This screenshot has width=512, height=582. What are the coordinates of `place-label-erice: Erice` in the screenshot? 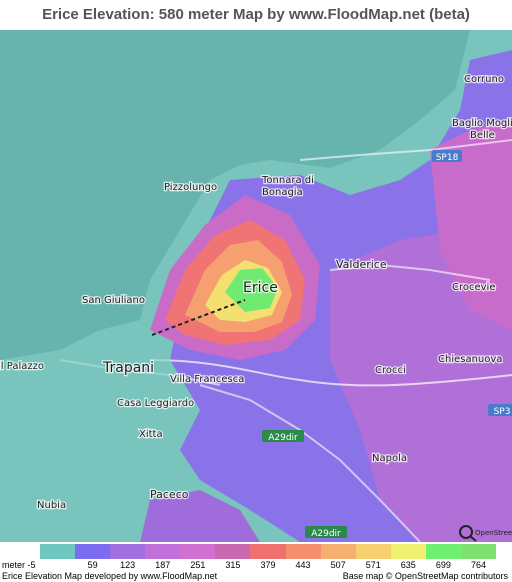 It's located at (260, 288).